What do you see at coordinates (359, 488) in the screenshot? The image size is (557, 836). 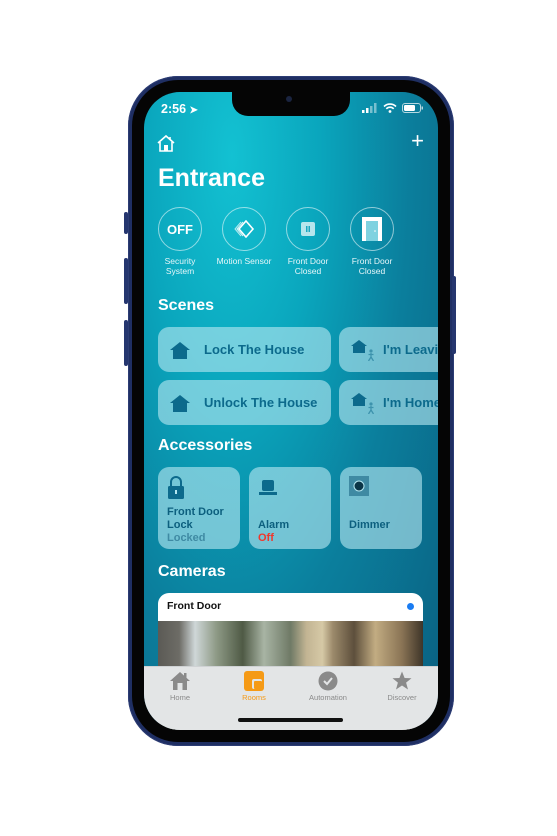 I see `dimmer-switch-icon` at bounding box center [359, 488].